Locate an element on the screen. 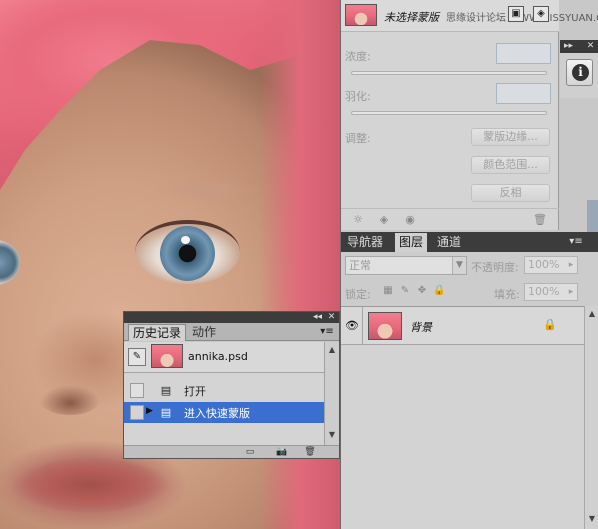  expand-icon: ▸▸ is located at coordinates (568, 46).